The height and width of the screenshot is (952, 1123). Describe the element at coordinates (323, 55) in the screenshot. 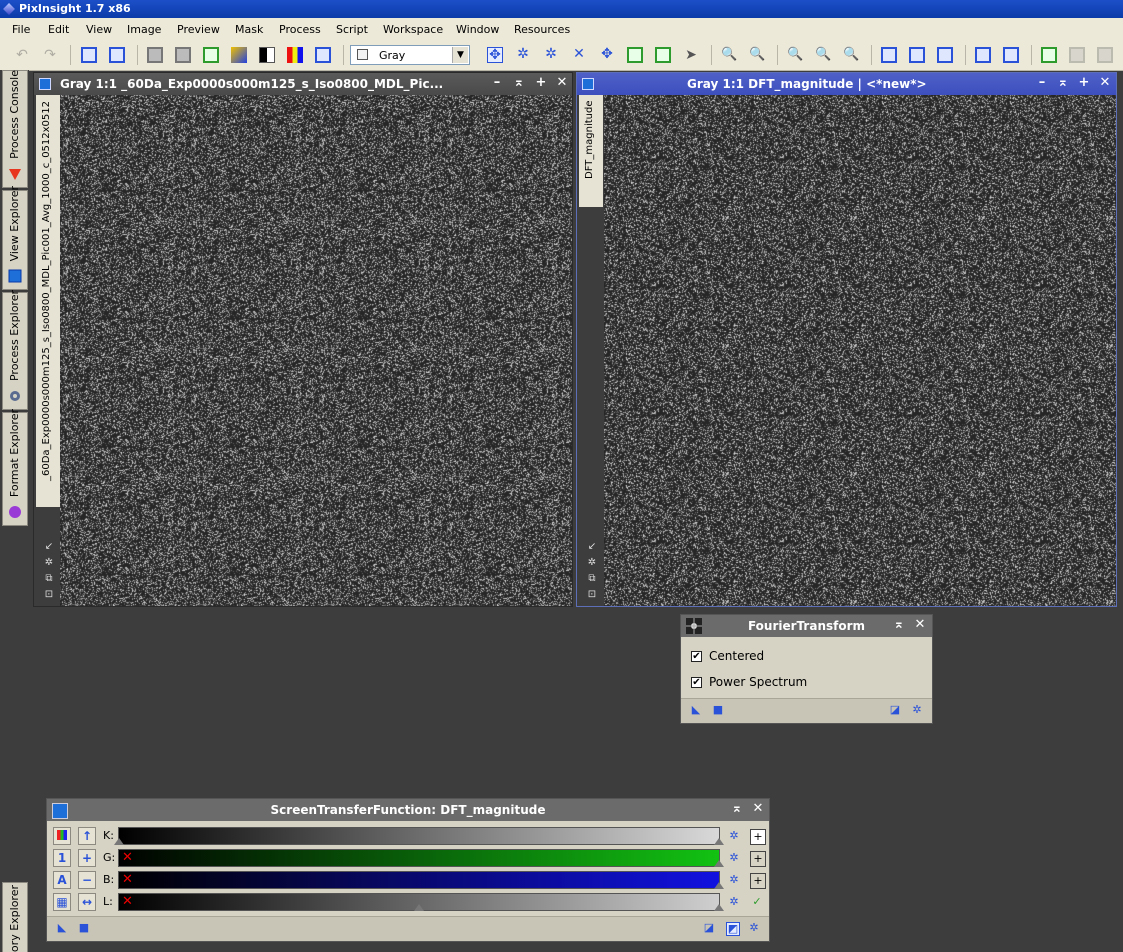

I see `stf-icon` at that location.